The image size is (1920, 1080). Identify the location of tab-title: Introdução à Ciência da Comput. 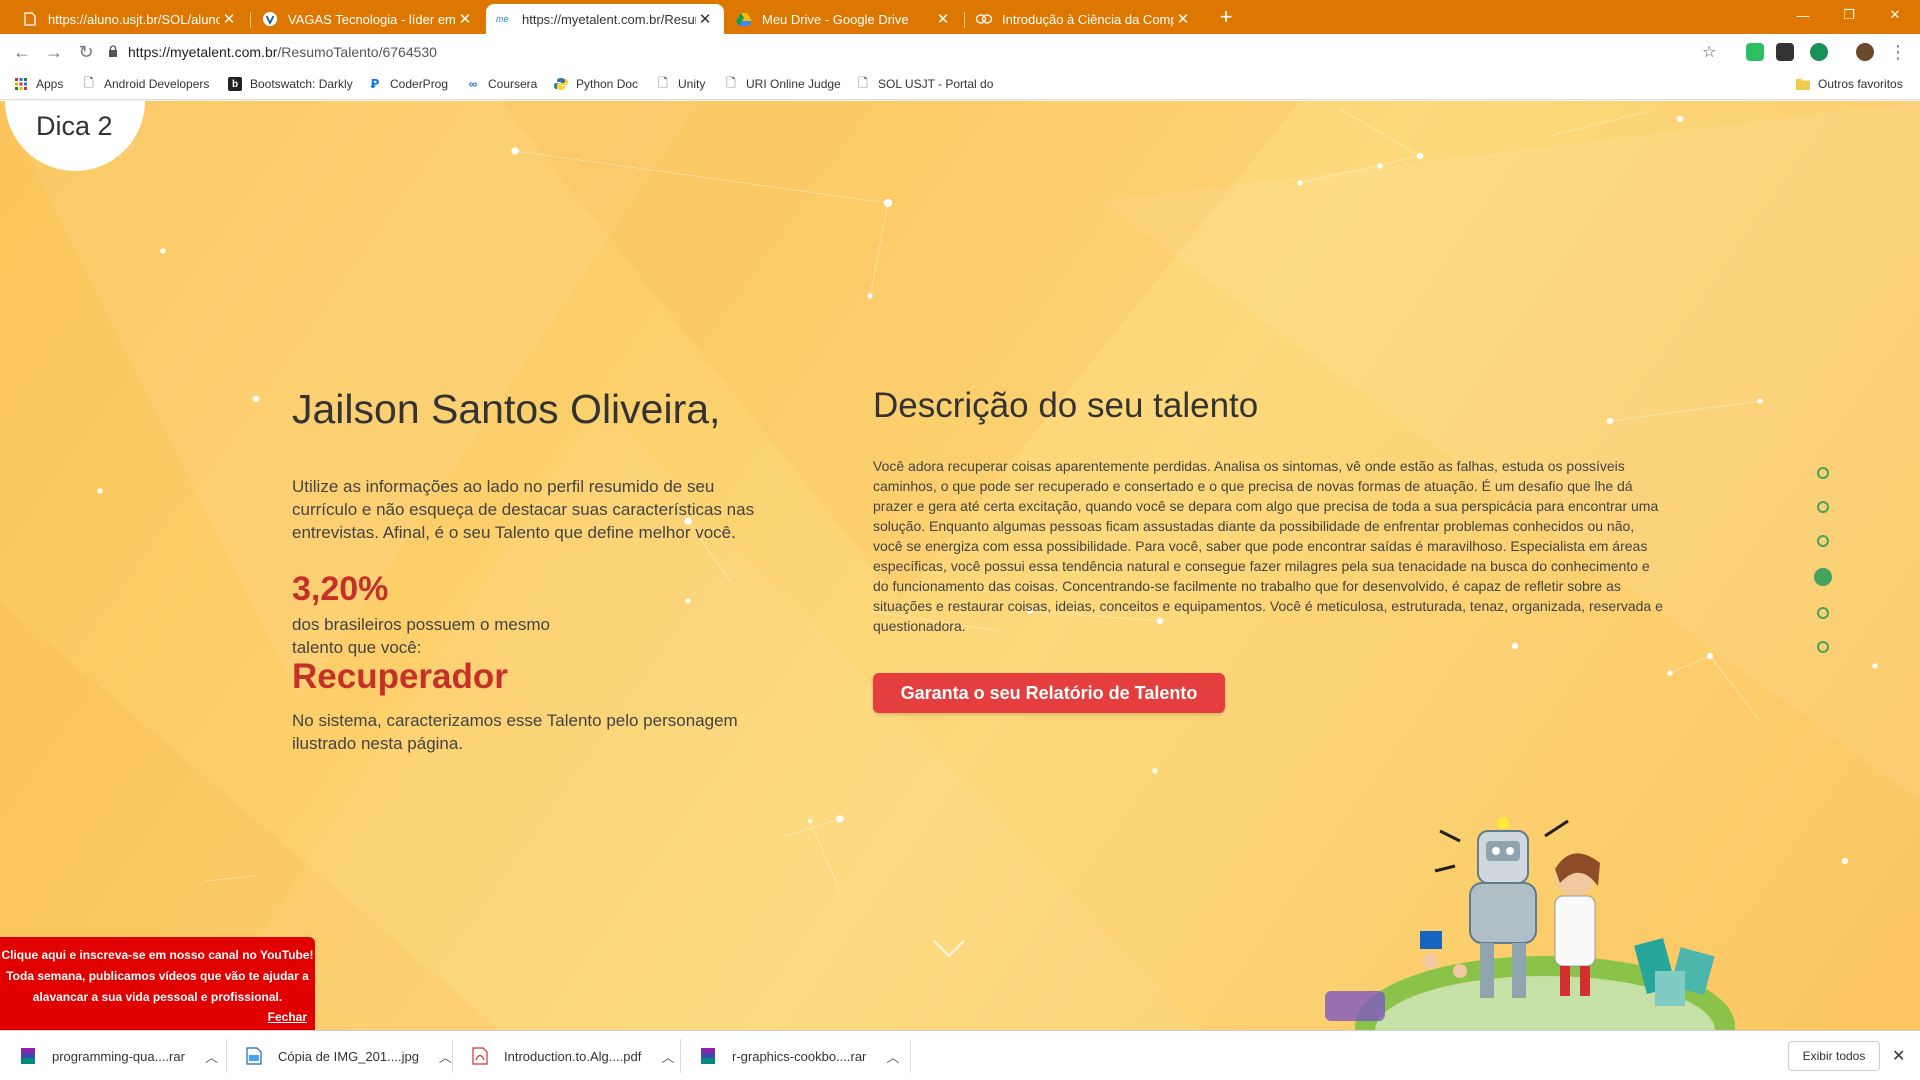
(1088, 19).